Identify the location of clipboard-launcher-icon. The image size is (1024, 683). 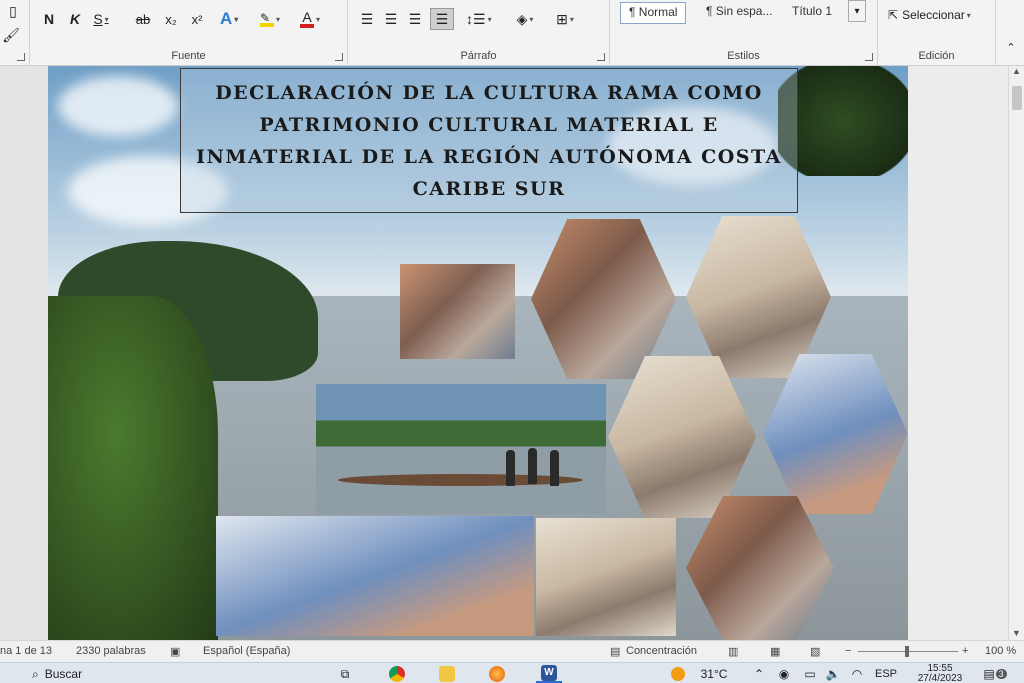
(21, 57).